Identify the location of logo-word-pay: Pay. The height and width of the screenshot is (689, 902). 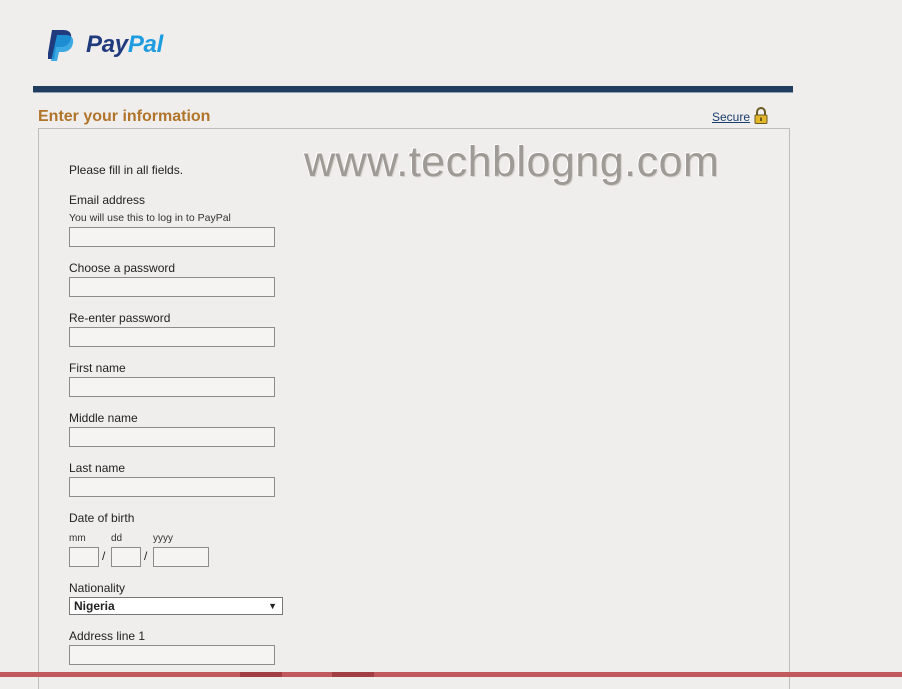
(107, 44).